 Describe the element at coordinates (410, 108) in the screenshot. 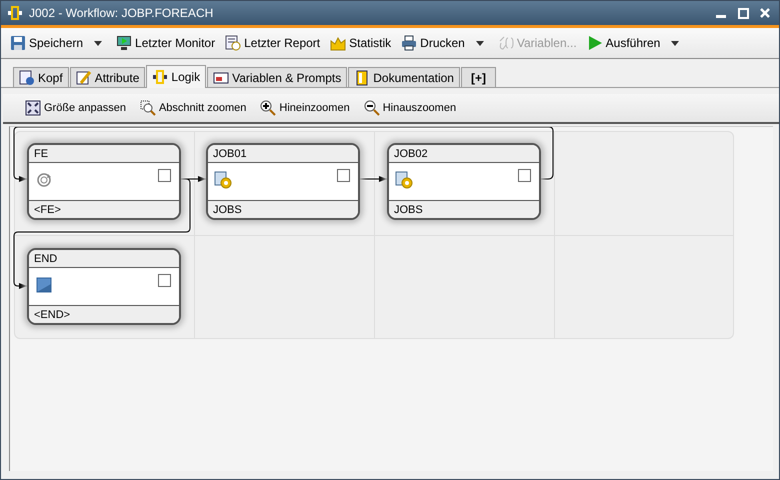

I see `toolbar-button: Hinauszoomen` at that location.